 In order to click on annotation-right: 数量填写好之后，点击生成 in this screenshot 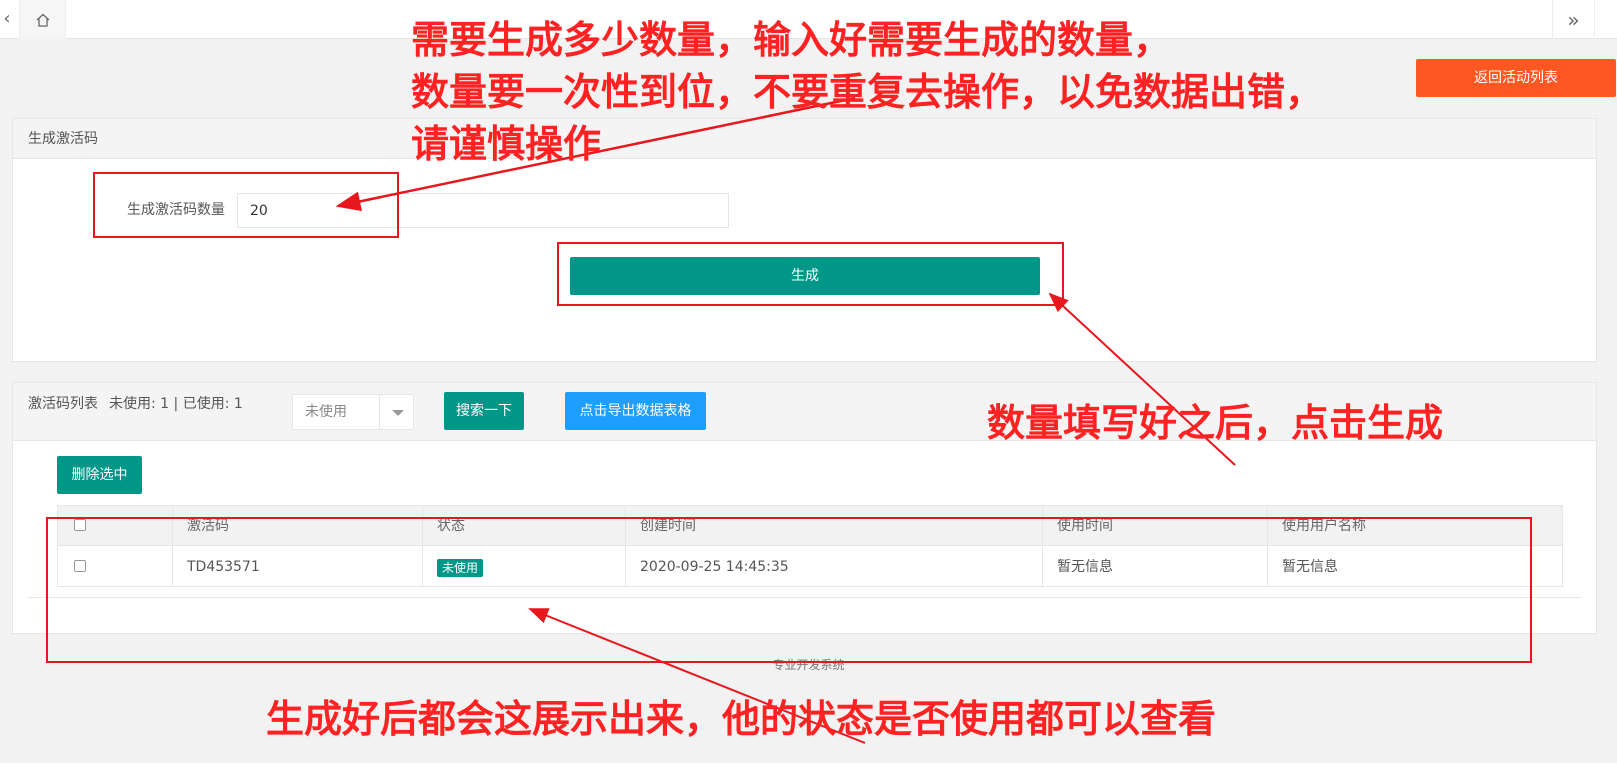, I will do `click(1215, 423)`.